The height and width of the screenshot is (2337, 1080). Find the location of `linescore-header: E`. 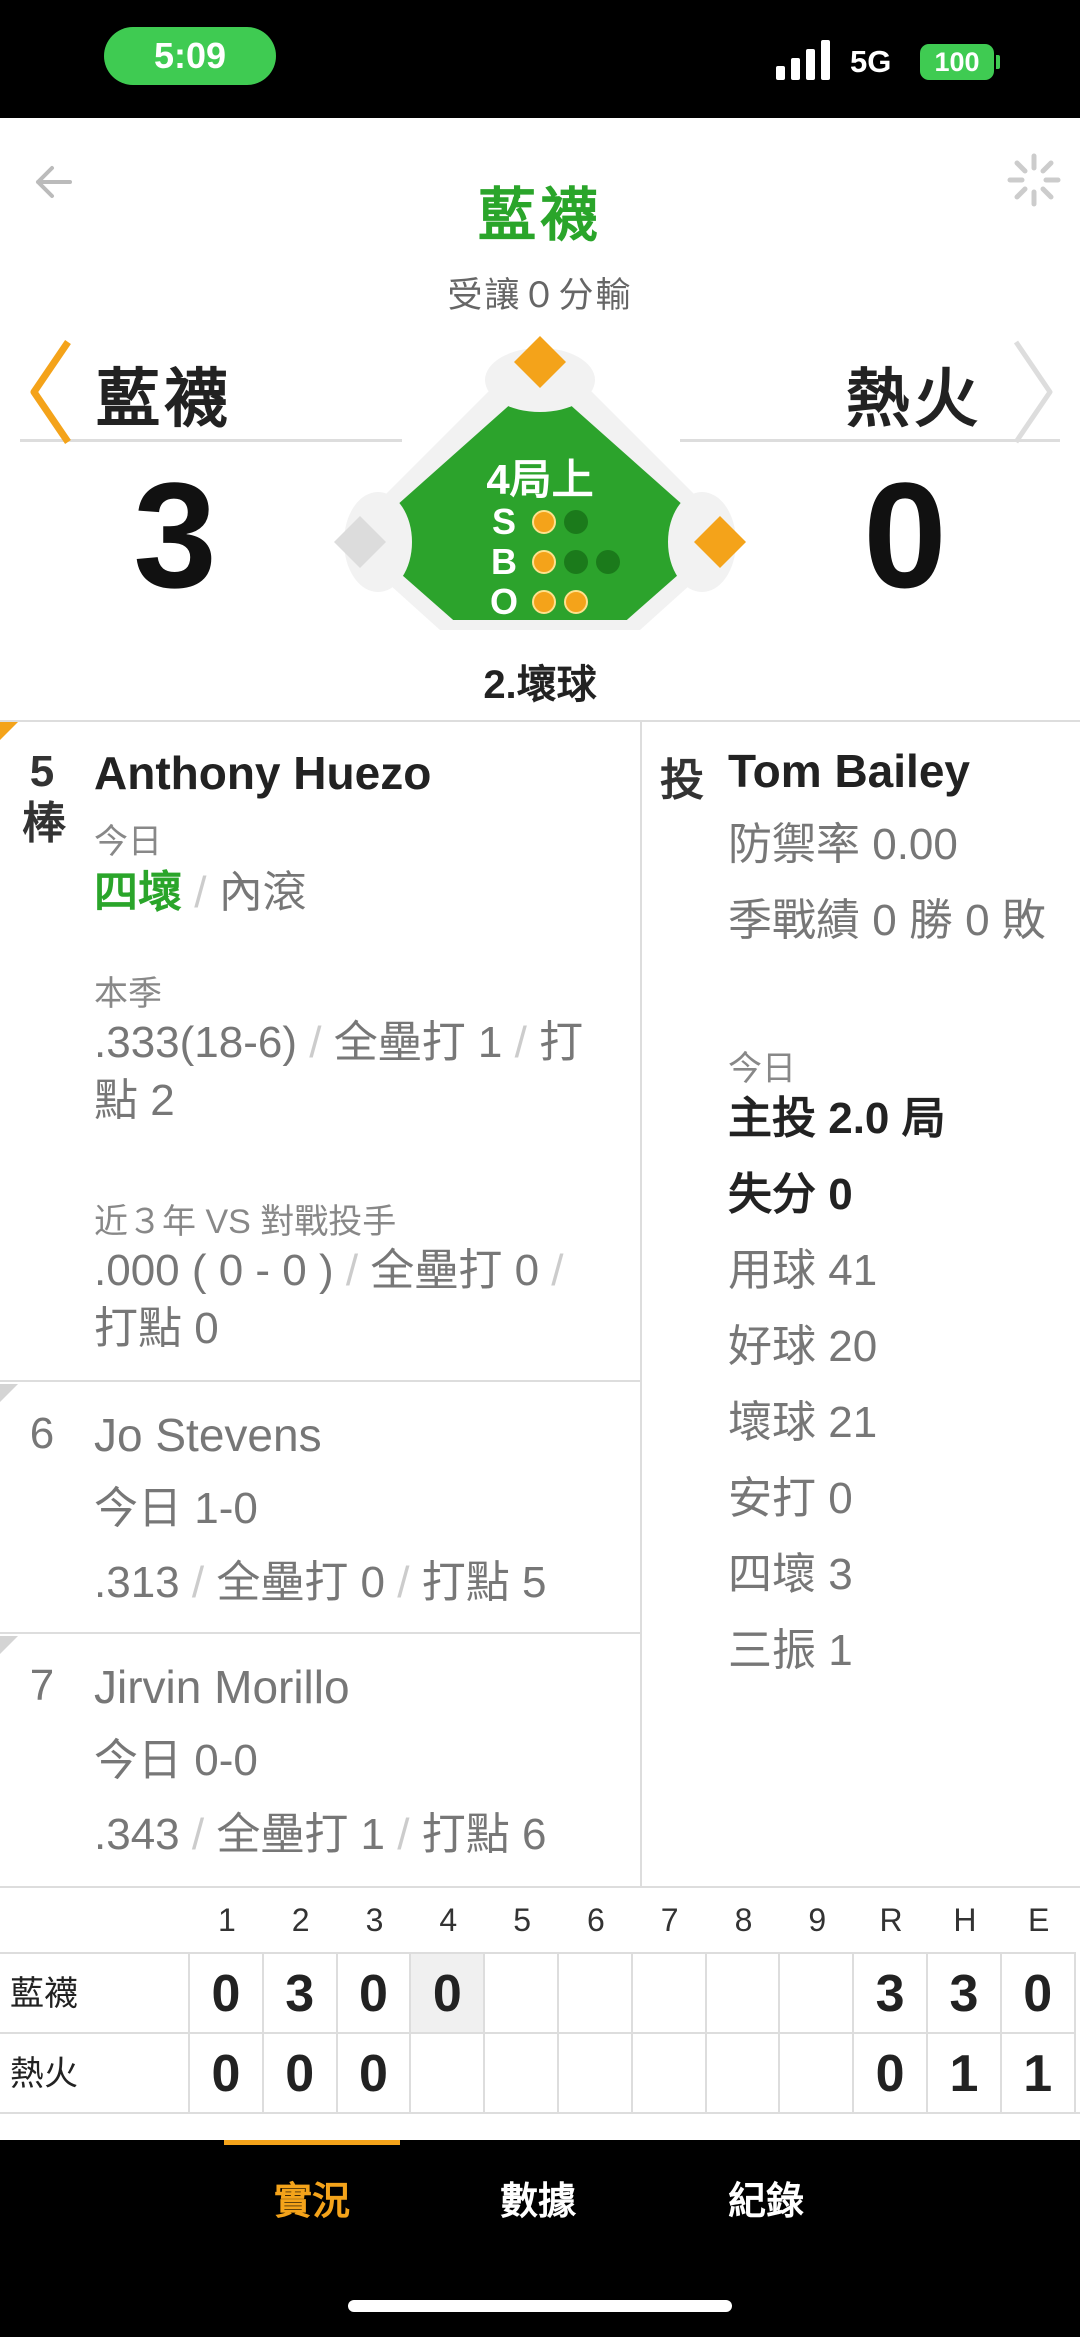

linescore-header: E is located at coordinates (1039, 1920).